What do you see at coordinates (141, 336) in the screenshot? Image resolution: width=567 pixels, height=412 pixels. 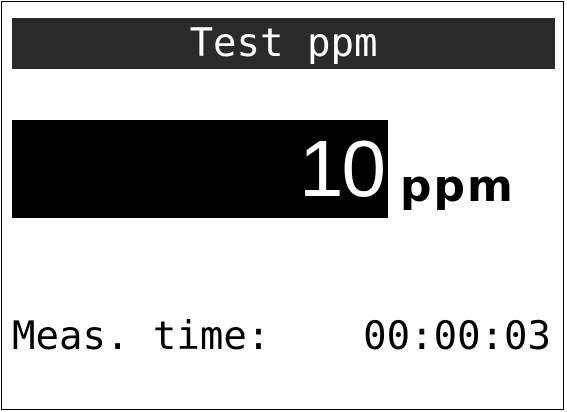 I see `measurement-time-label: Meas. time:` at bounding box center [141, 336].